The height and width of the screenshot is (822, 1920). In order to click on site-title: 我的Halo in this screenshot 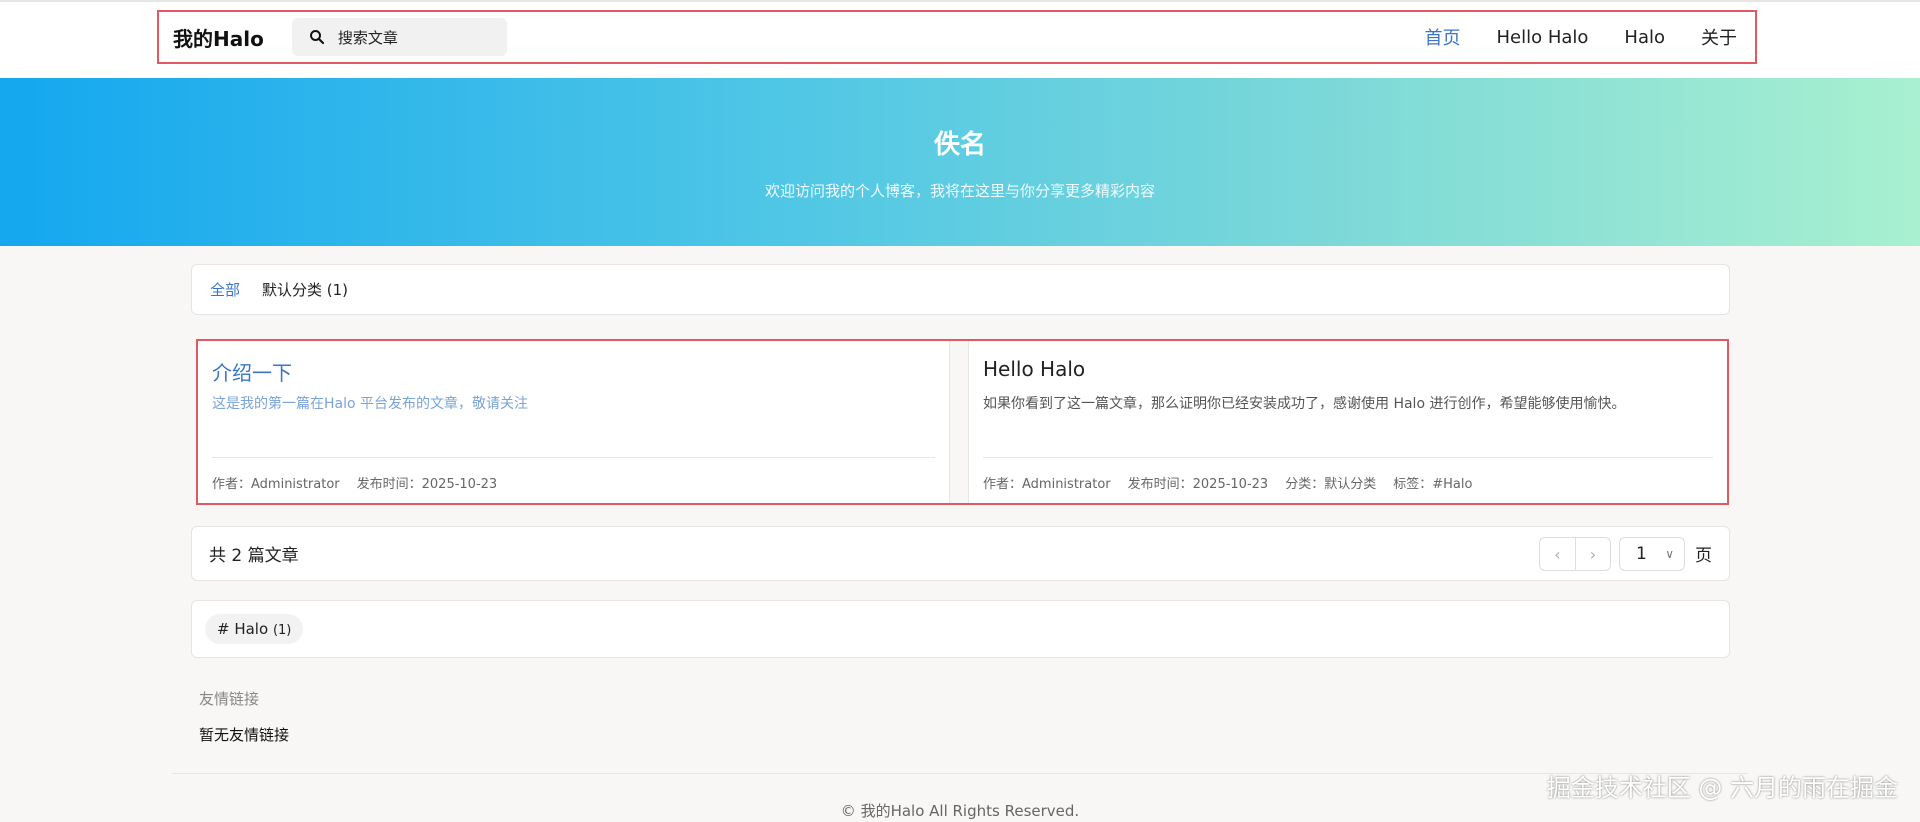, I will do `click(218, 37)`.